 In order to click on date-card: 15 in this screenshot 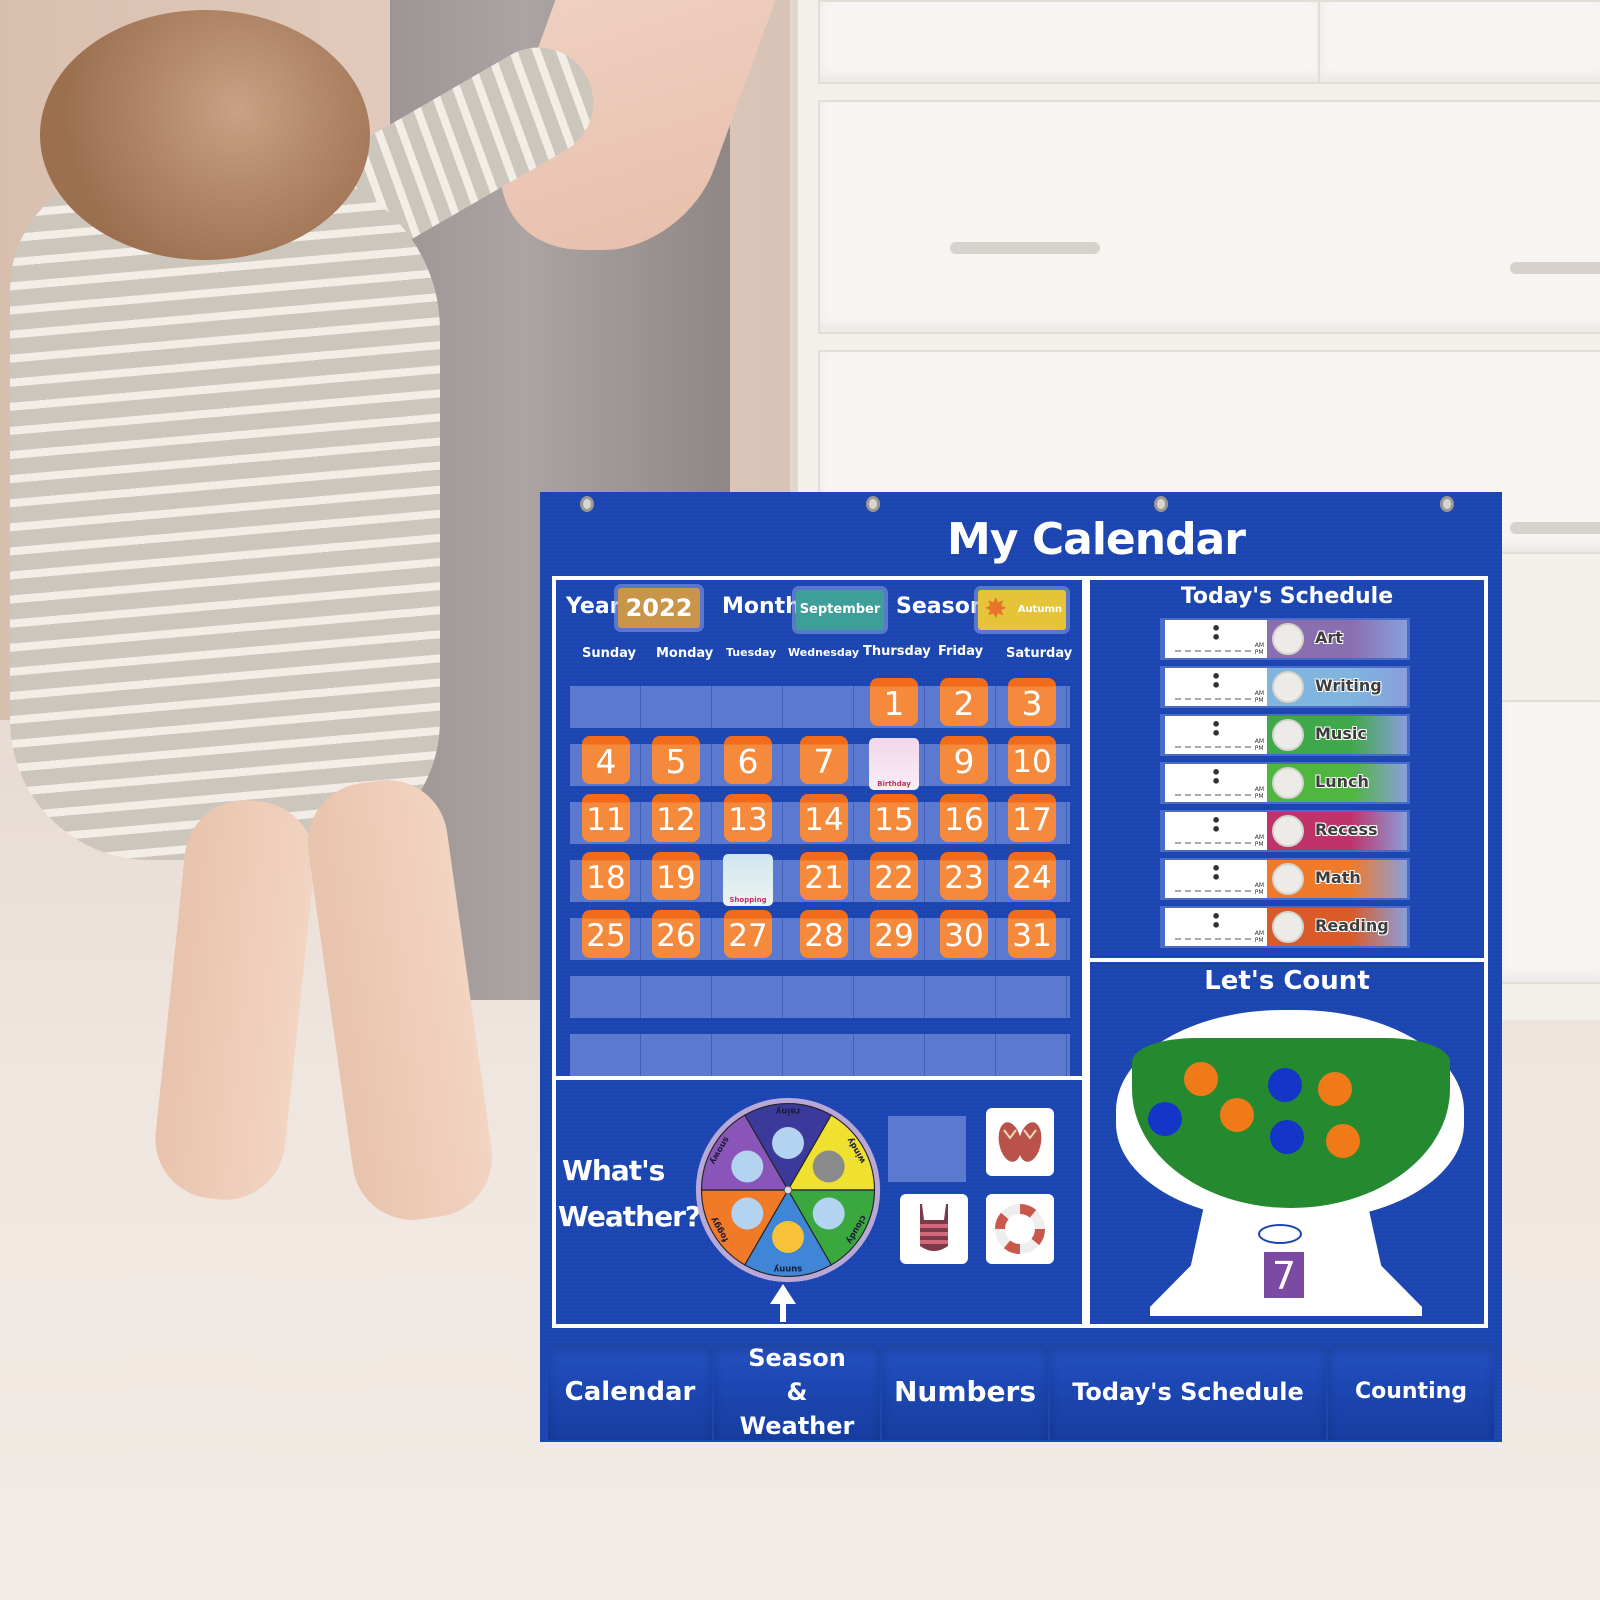, I will do `click(894, 818)`.